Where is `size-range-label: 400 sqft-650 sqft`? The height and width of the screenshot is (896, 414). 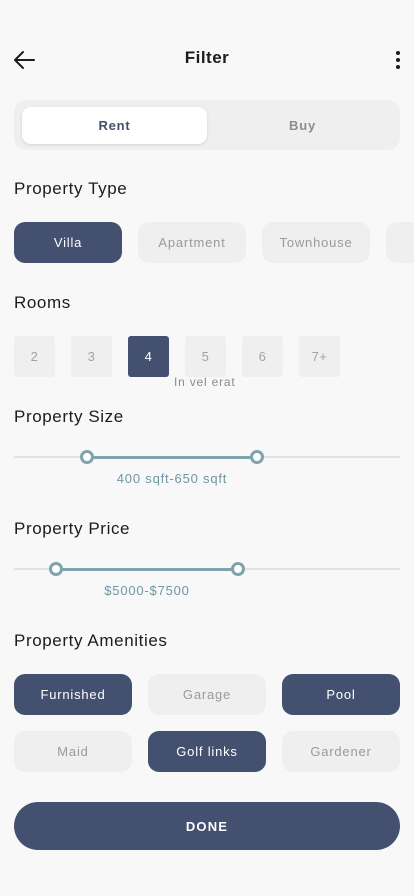 size-range-label: 400 sqft-650 sqft is located at coordinates (172, 478).